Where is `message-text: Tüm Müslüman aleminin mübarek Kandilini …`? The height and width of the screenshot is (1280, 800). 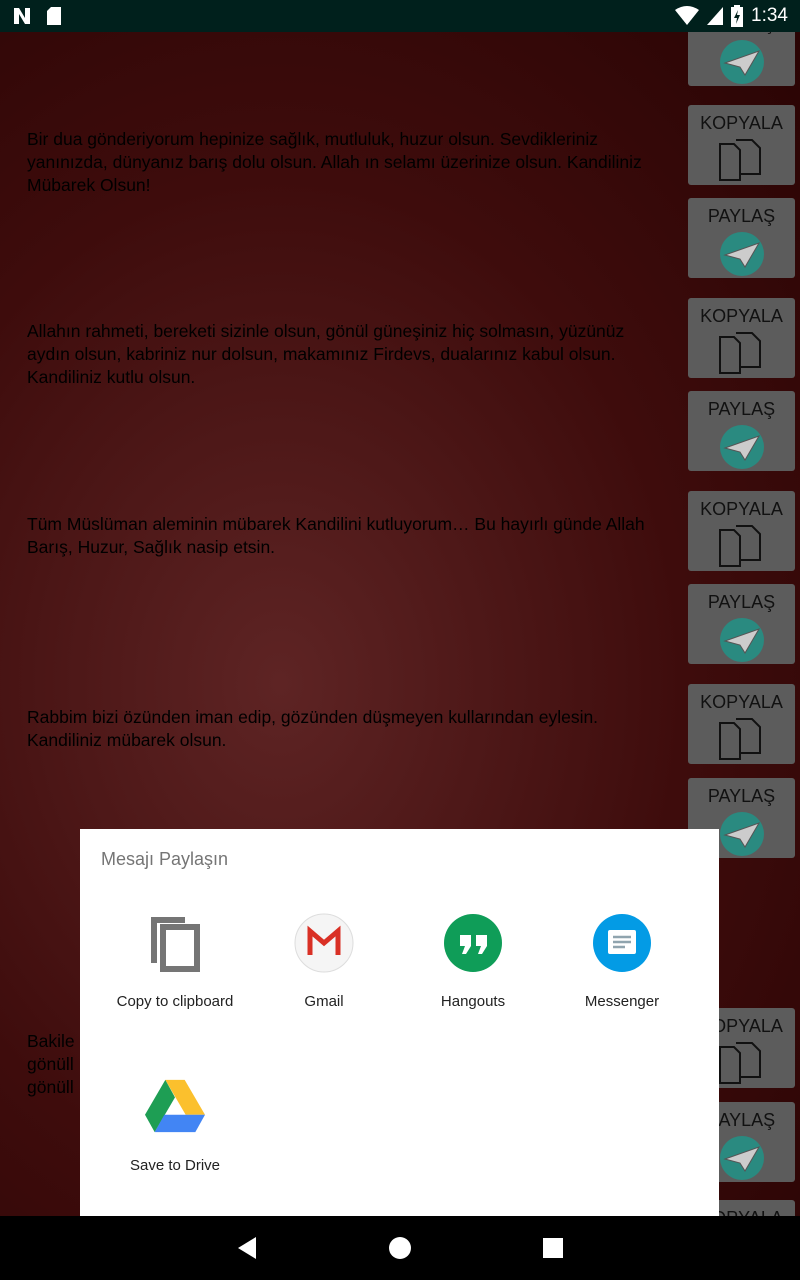
message-text: Tüm Müslüman aleminin mübarek Kandilini … is located at coordinates (336, 535).